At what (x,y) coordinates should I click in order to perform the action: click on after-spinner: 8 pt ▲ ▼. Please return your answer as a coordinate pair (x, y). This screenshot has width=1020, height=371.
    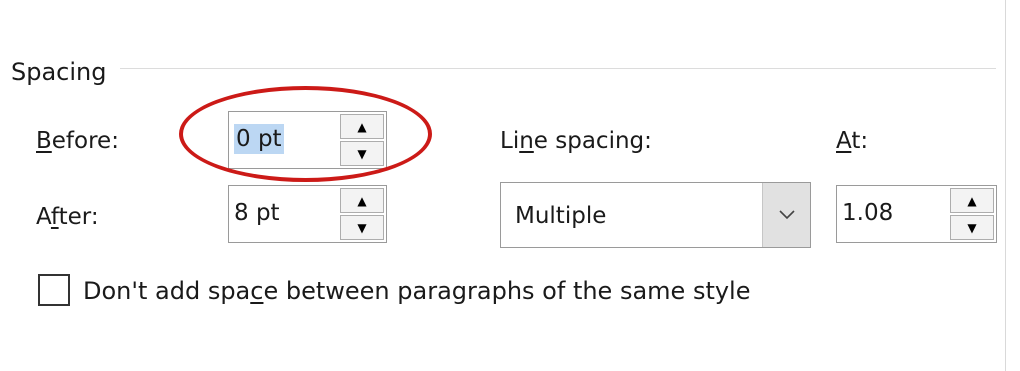
    Looking at the image, I should click on (307, 214).